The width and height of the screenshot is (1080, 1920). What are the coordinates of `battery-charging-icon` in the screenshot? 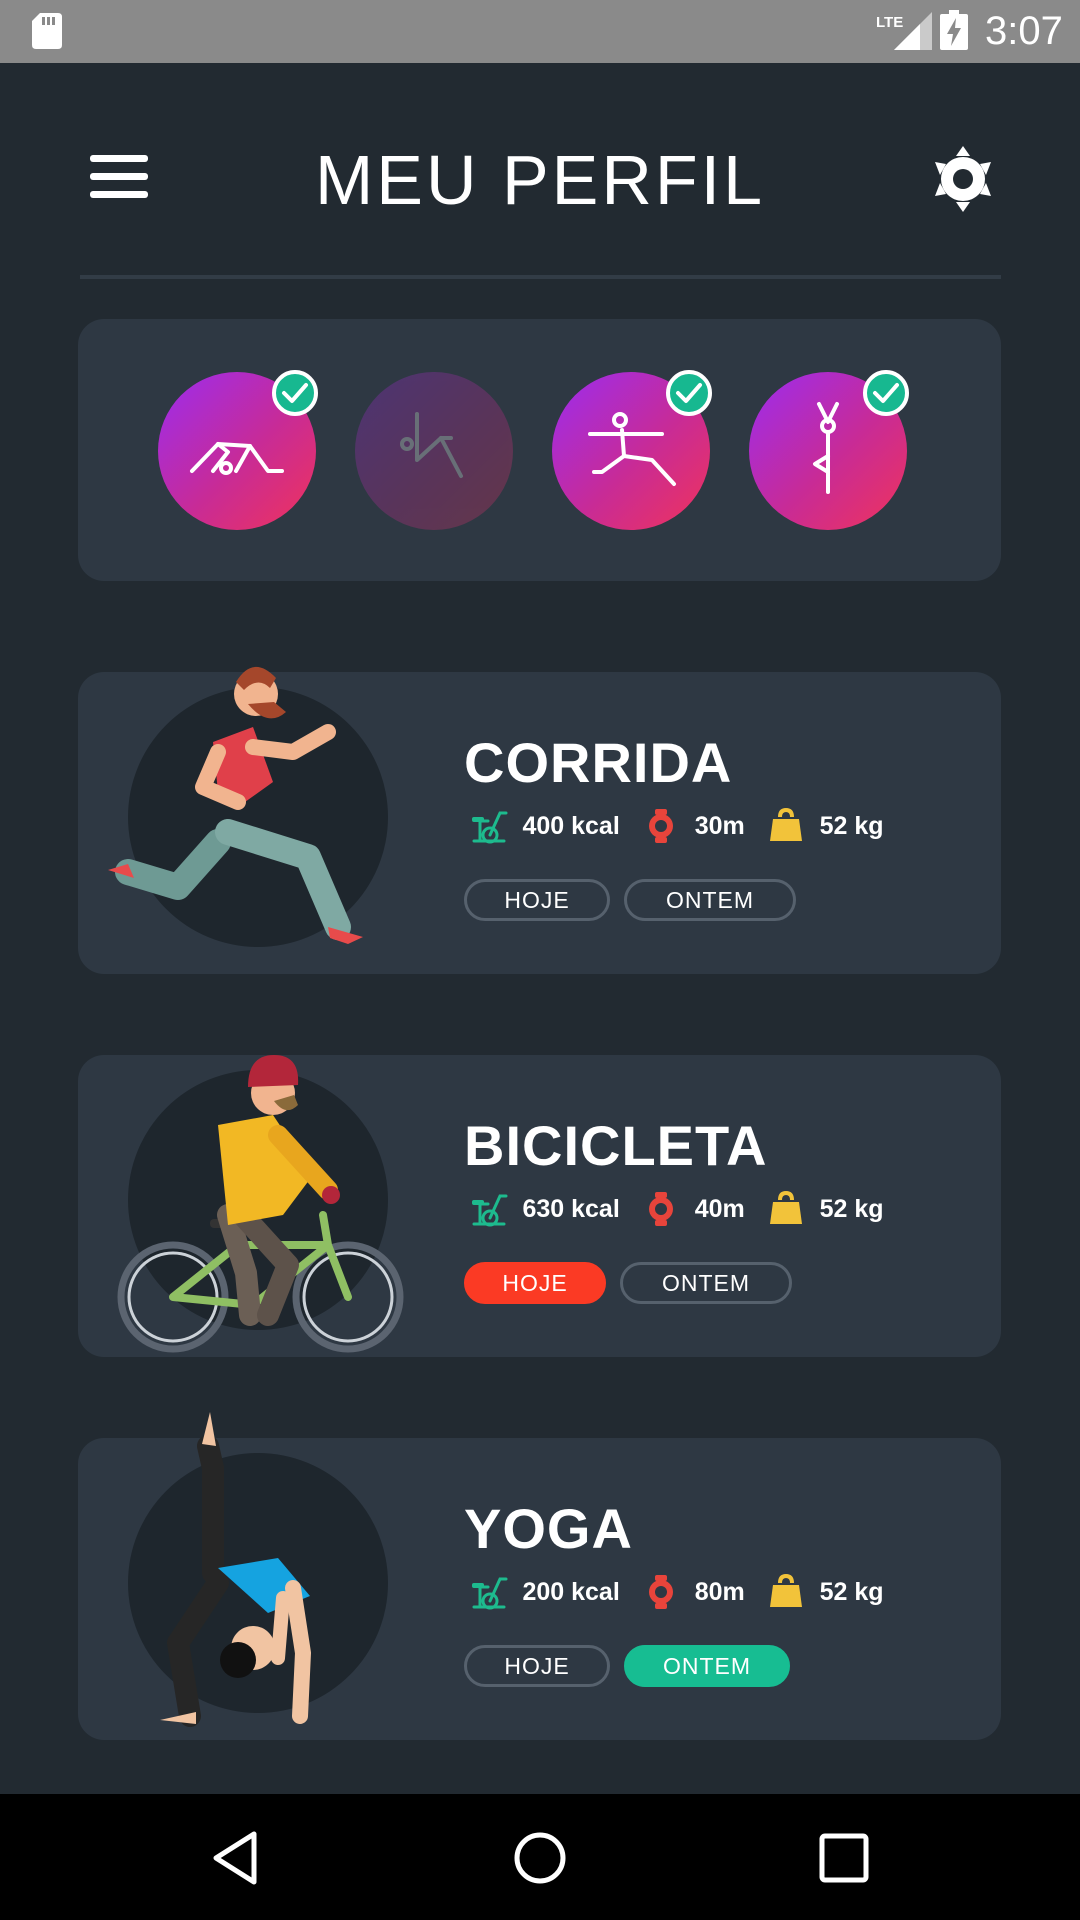 It's located at (954, 30).